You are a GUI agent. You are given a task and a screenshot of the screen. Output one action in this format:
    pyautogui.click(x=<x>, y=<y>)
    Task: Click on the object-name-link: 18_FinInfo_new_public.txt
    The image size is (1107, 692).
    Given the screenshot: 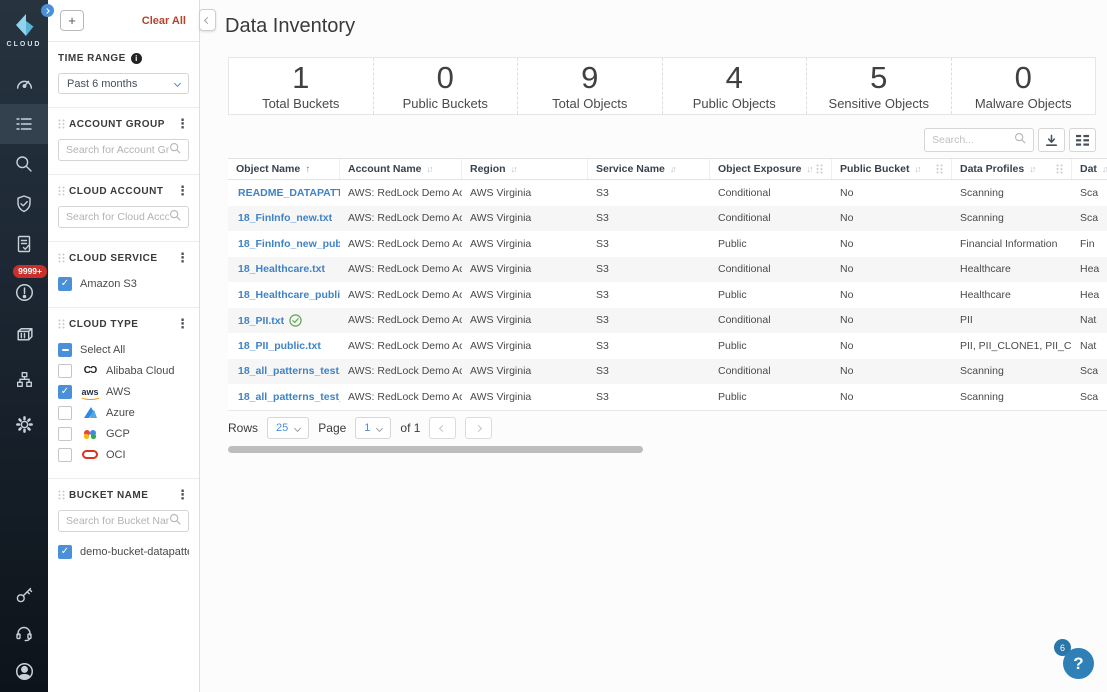 What is the action you would take?
    pyautogui.click(x=289, y=244)
    